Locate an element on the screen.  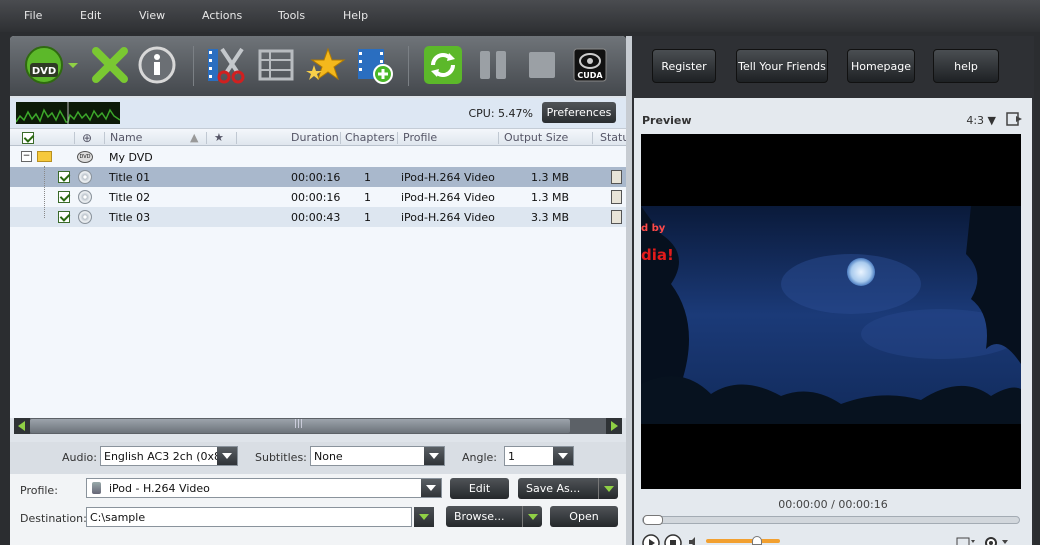
cpu-usage: CPU: 5.47% is located at coordinates (500, 113).